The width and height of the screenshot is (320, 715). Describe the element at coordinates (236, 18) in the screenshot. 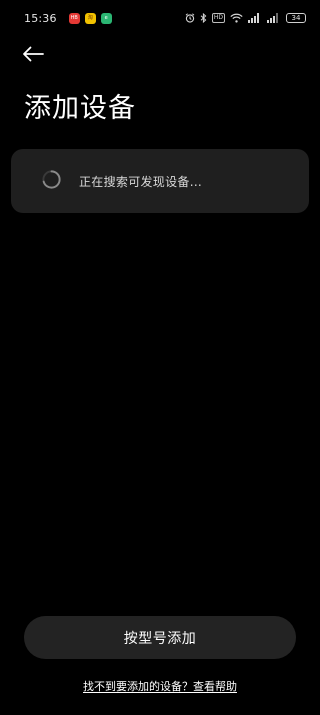

I see `wifi-icon` at that location.